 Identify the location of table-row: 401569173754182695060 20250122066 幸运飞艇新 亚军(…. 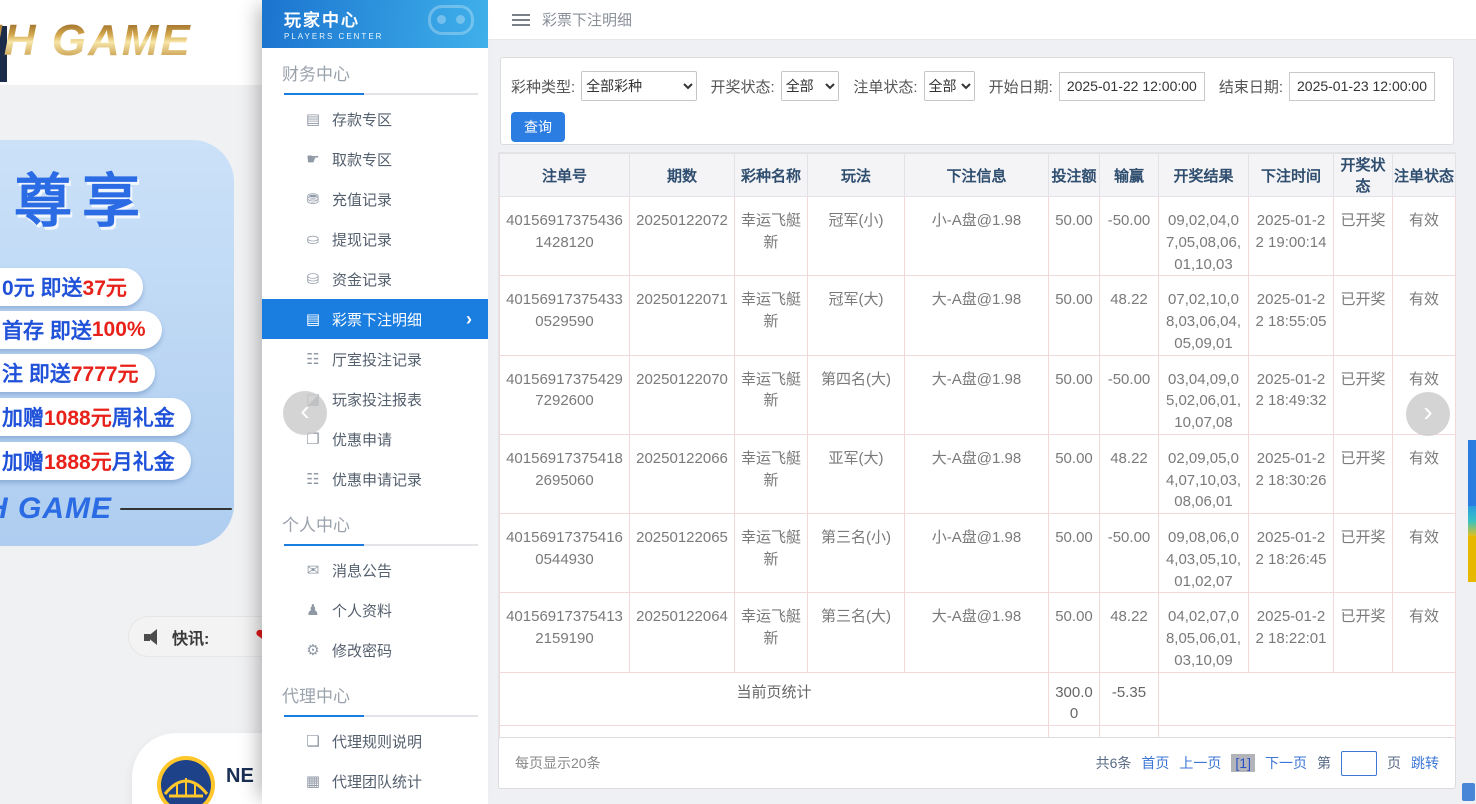
(977, 474).